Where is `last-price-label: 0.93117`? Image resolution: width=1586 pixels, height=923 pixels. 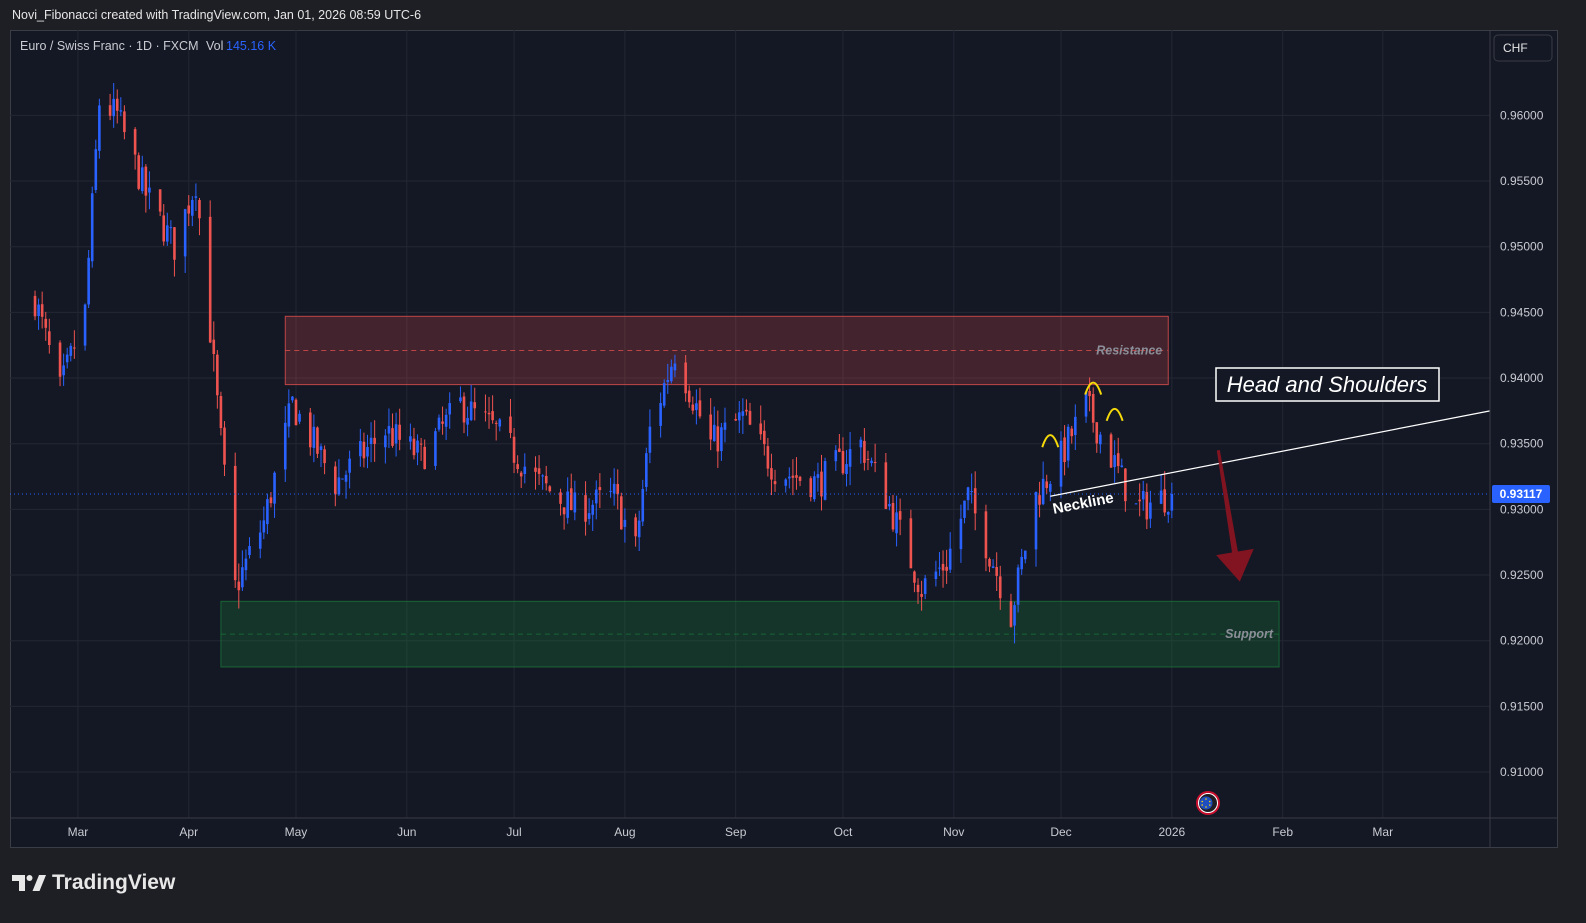
last-price-label: 0.93117 is located at coordinates (1521, 494).